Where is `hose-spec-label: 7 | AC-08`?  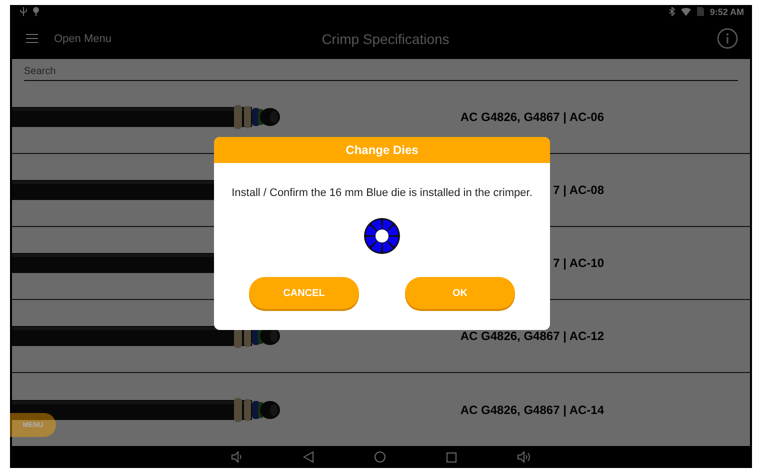 hose-spec-label: 7 | AC-08 is located at coordinates (578, 190).